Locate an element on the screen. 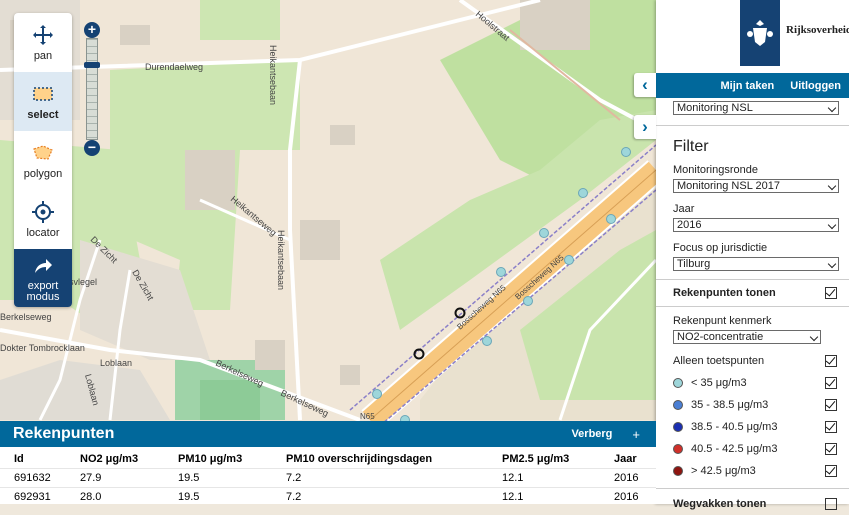  zoom-out-button: − is located at coordinates (92, 148).